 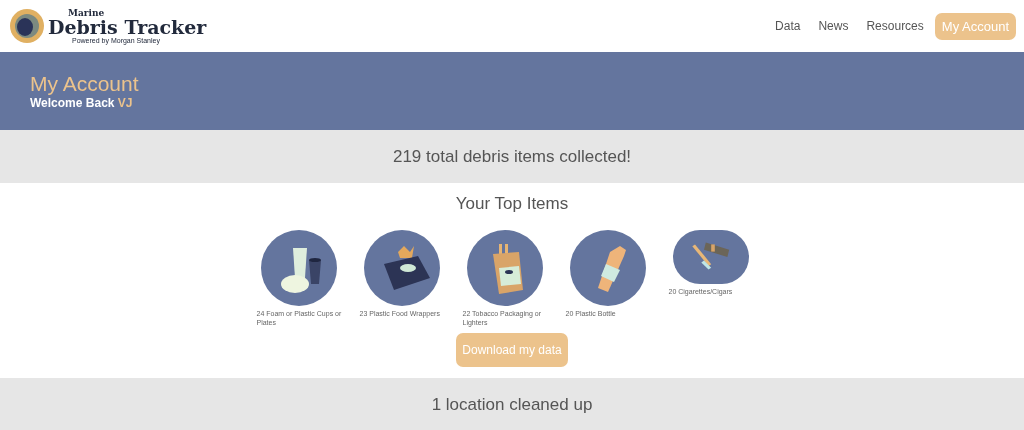 What do you see at coordinates (895, 26) in the screenshot?
I see `nav-link: Resources` at bounding box center [895, 26].